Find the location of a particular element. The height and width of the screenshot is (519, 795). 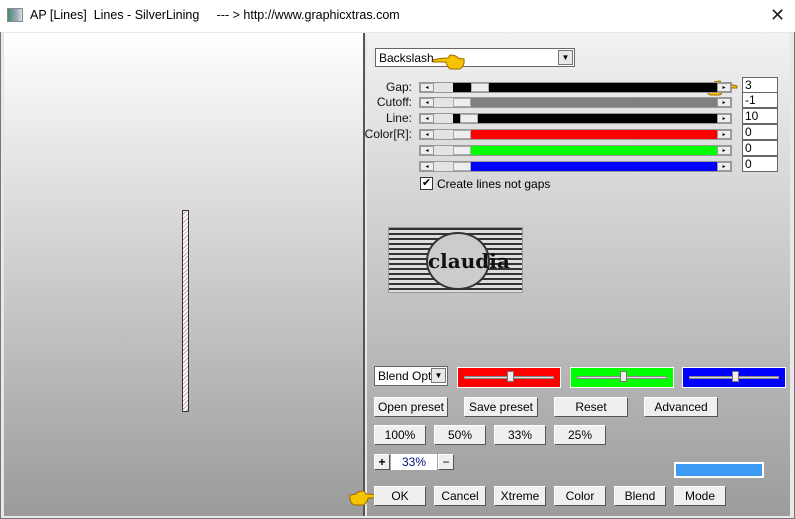

blend-options-dropdown: Blend Optio ▼ is located at coordinates (411, 376).